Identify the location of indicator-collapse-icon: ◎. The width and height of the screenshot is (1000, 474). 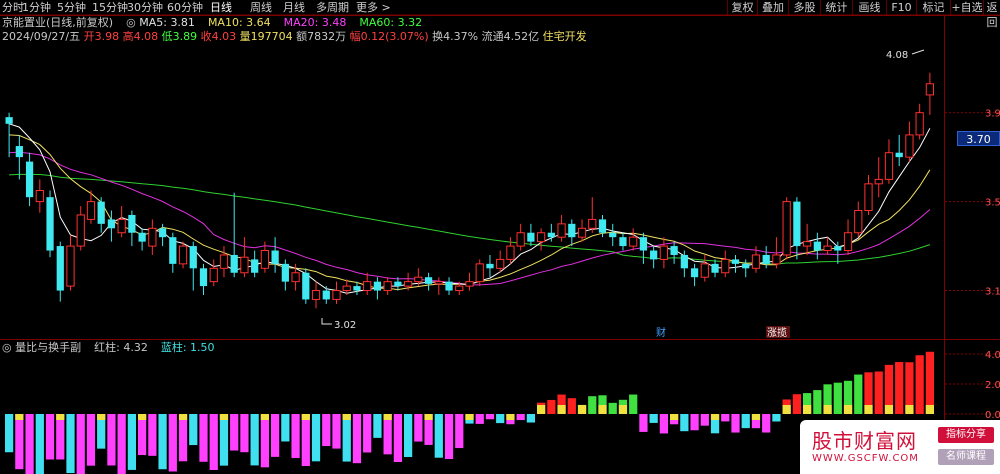
(7, 347).